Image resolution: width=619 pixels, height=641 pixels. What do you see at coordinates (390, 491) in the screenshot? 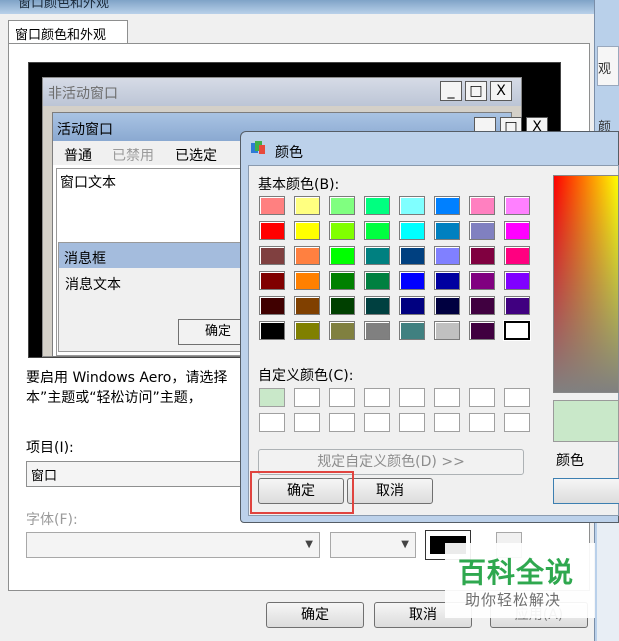
I see `color-cancel-button: 取消` at bounding box center [390, 491].